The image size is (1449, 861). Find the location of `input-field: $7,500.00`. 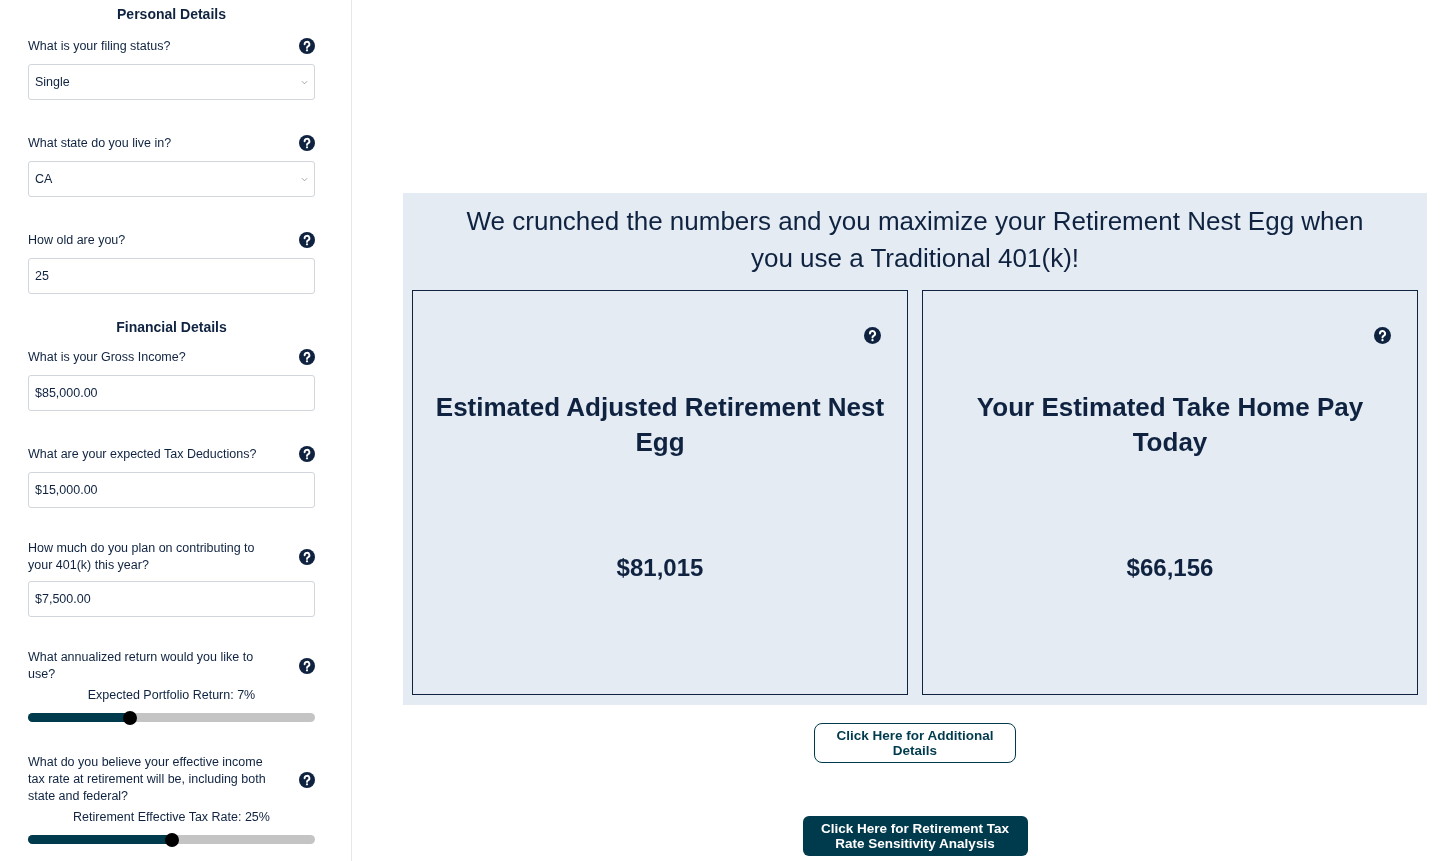

input-field: $7,500.00 is located at coordinates (171, 599).